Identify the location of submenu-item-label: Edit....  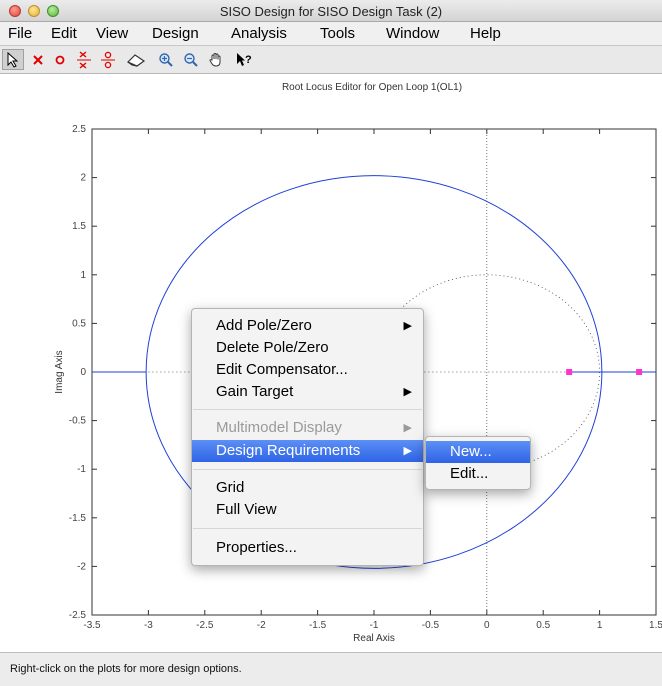
(469, 473).